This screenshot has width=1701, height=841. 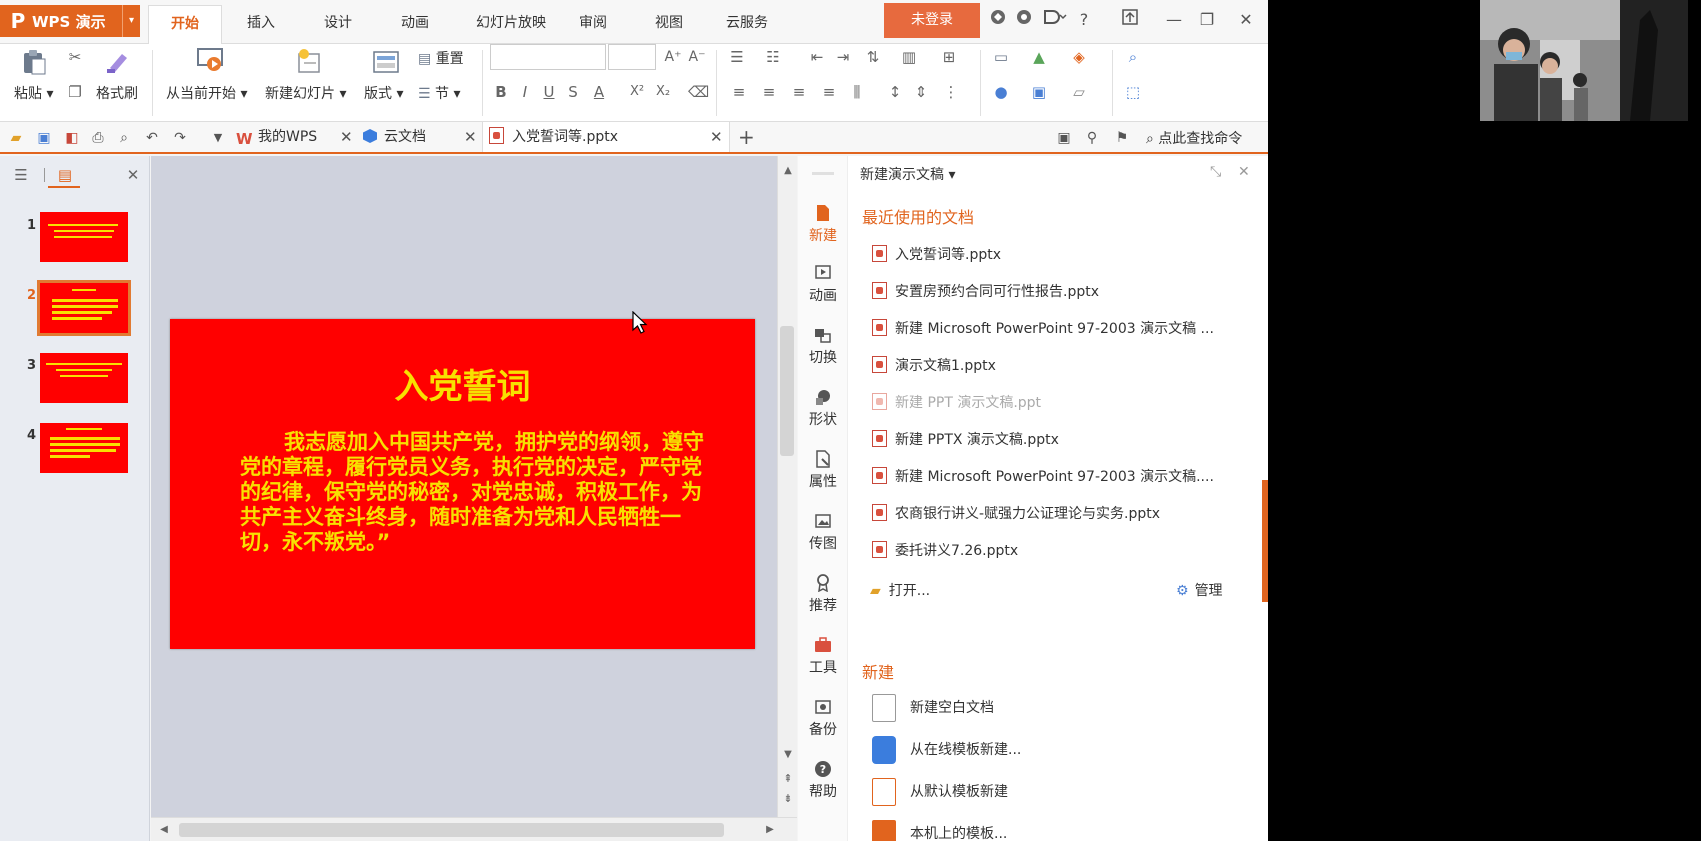 What do you see at coordinates (346, 137) in the screenshot?
I see `close-my-wps-tab-icon: ✕` at bounding box center [346, 137].